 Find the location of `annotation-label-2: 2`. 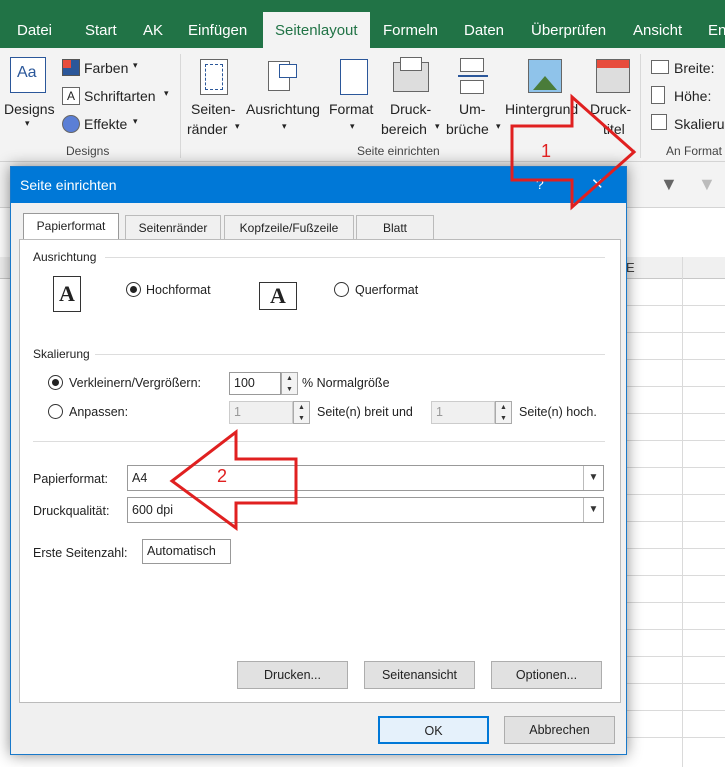

annotation-label-2: 2 is located at coordinates (222, 476).